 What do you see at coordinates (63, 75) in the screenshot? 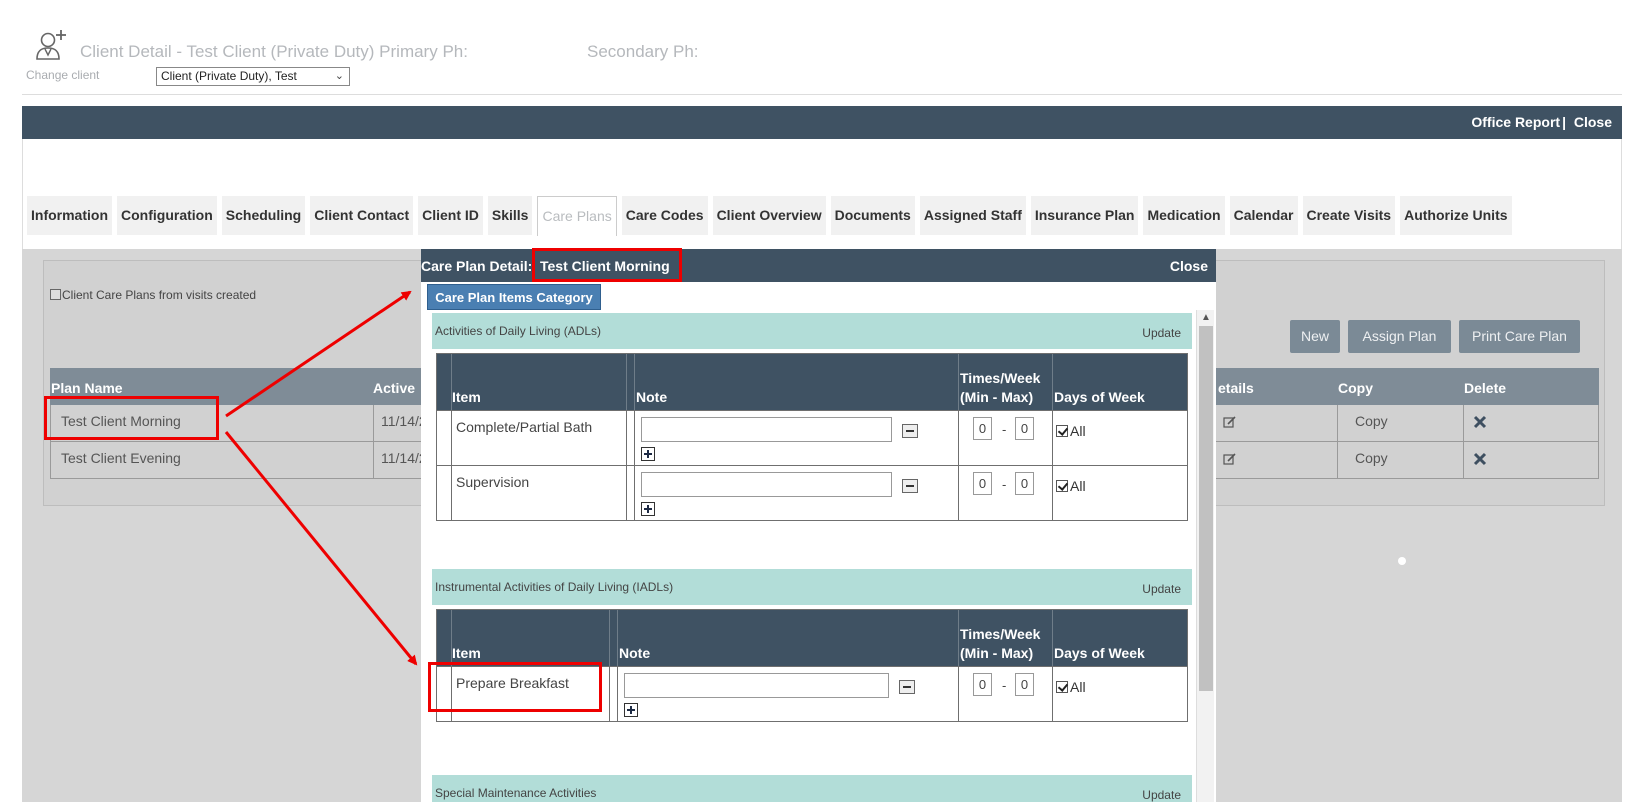
I see `change-client-label: Change client` at bounding box center [63, 75].